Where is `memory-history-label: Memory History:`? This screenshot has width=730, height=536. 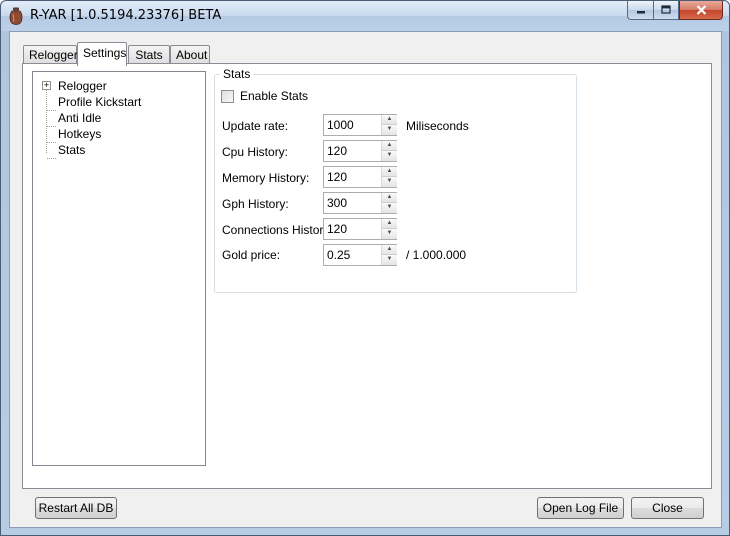 memory-history-label: Memory History: is located at coordinates (266, 178).